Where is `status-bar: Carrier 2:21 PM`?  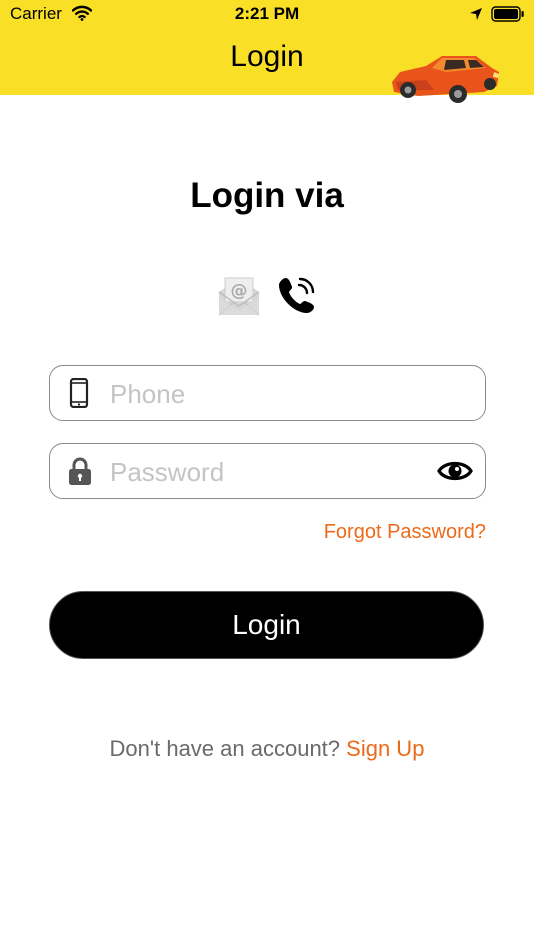
status-bar: Carrier 2:21 PM is located at coordinates (267, 15).